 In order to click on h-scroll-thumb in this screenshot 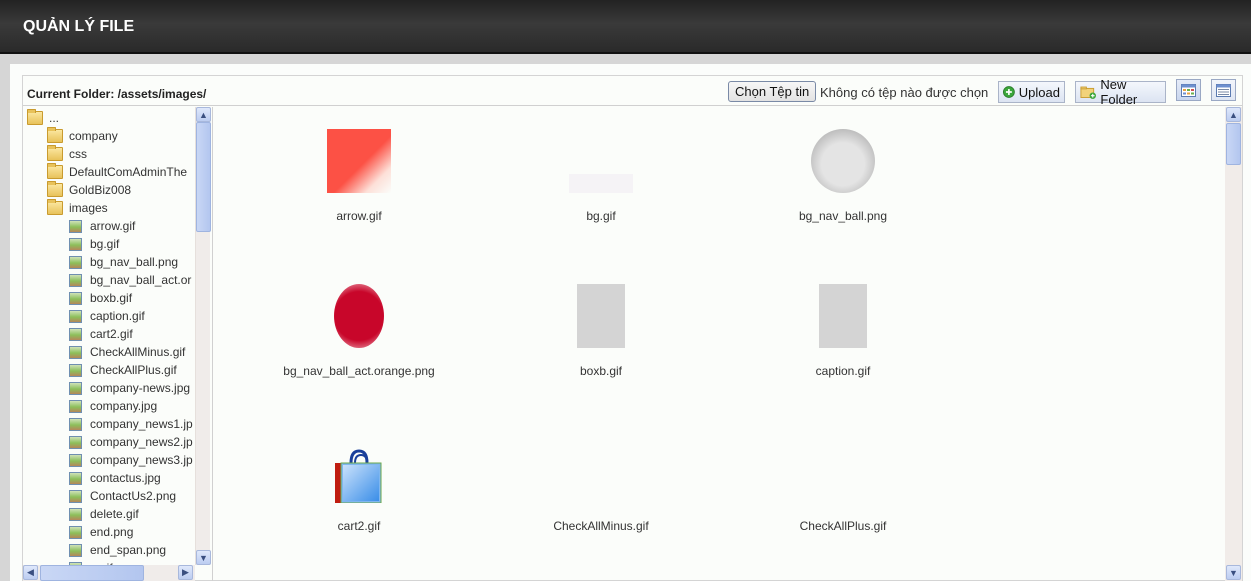, I will do `click(92, 573)`.